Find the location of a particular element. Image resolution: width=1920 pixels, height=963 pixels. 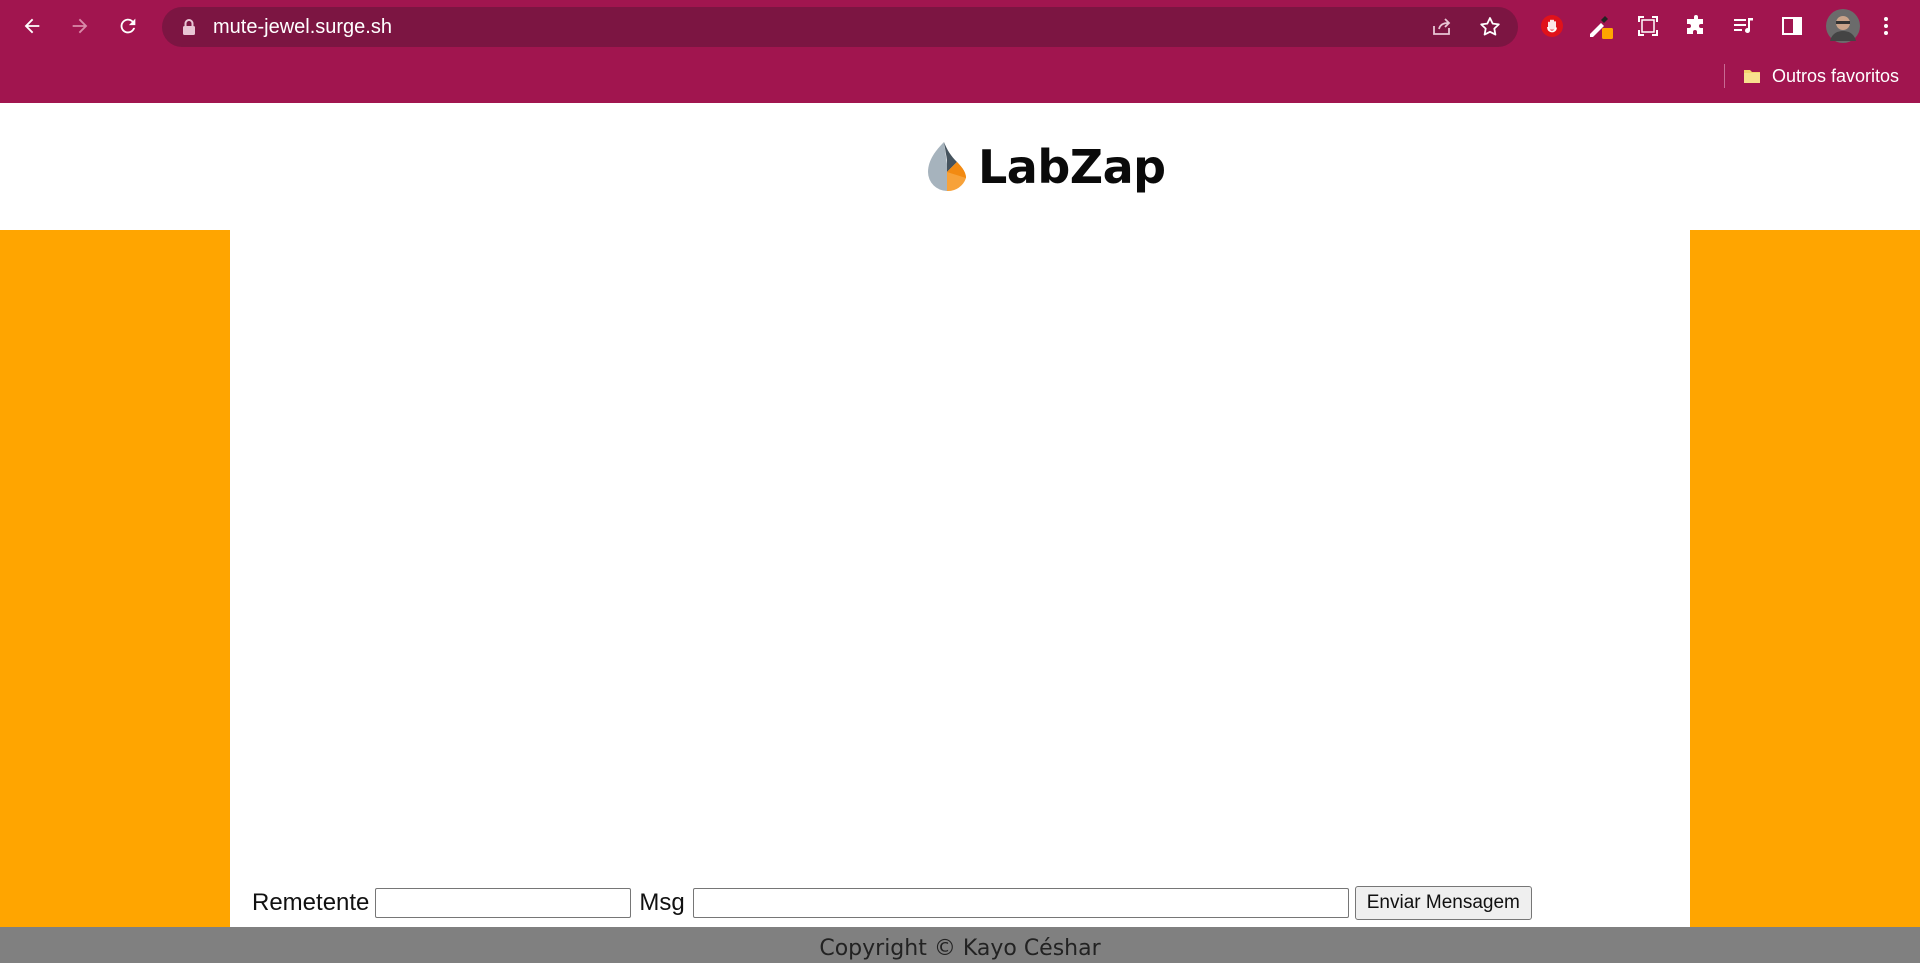

address-bar: mute-jewel.surge.sh is located at coordinates (840, 27).